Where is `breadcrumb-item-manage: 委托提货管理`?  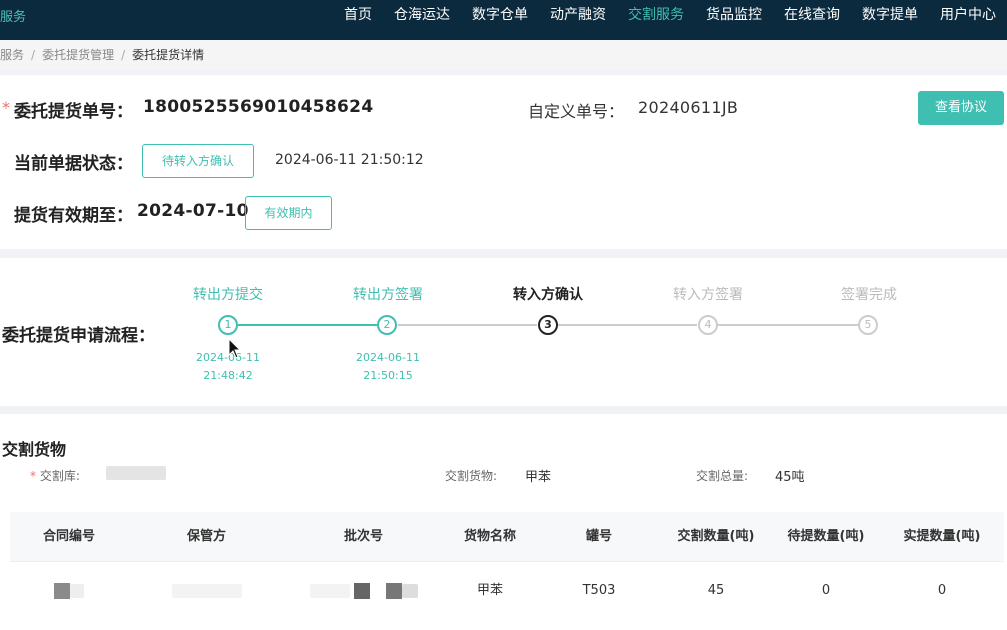
breadcrumb-item-manage: 委托提货管理 is located at coordinates (78, 55).